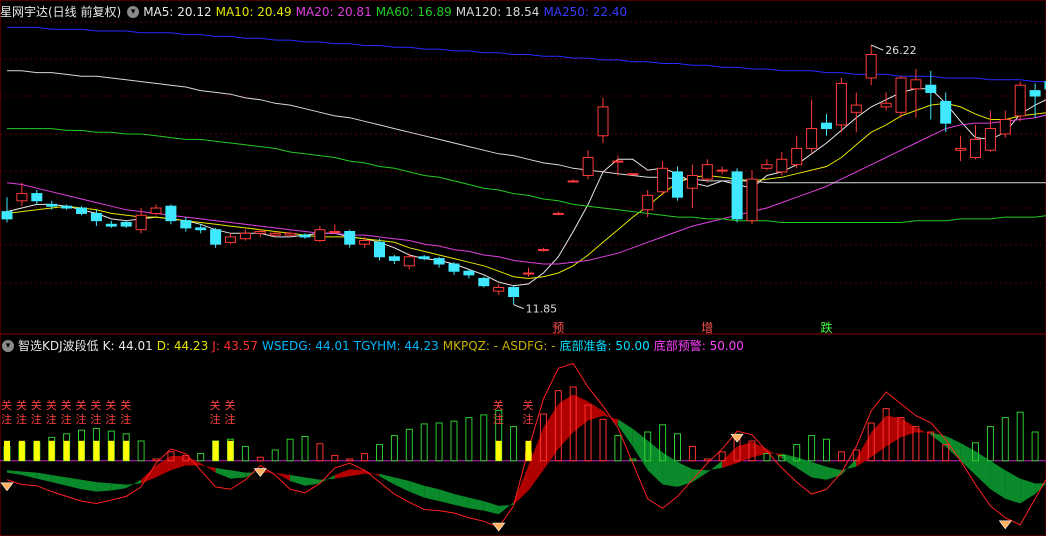  Describe the element at coordinates (127, 346) in the screenshot. I see `k-label: K: 44.01` at that location.